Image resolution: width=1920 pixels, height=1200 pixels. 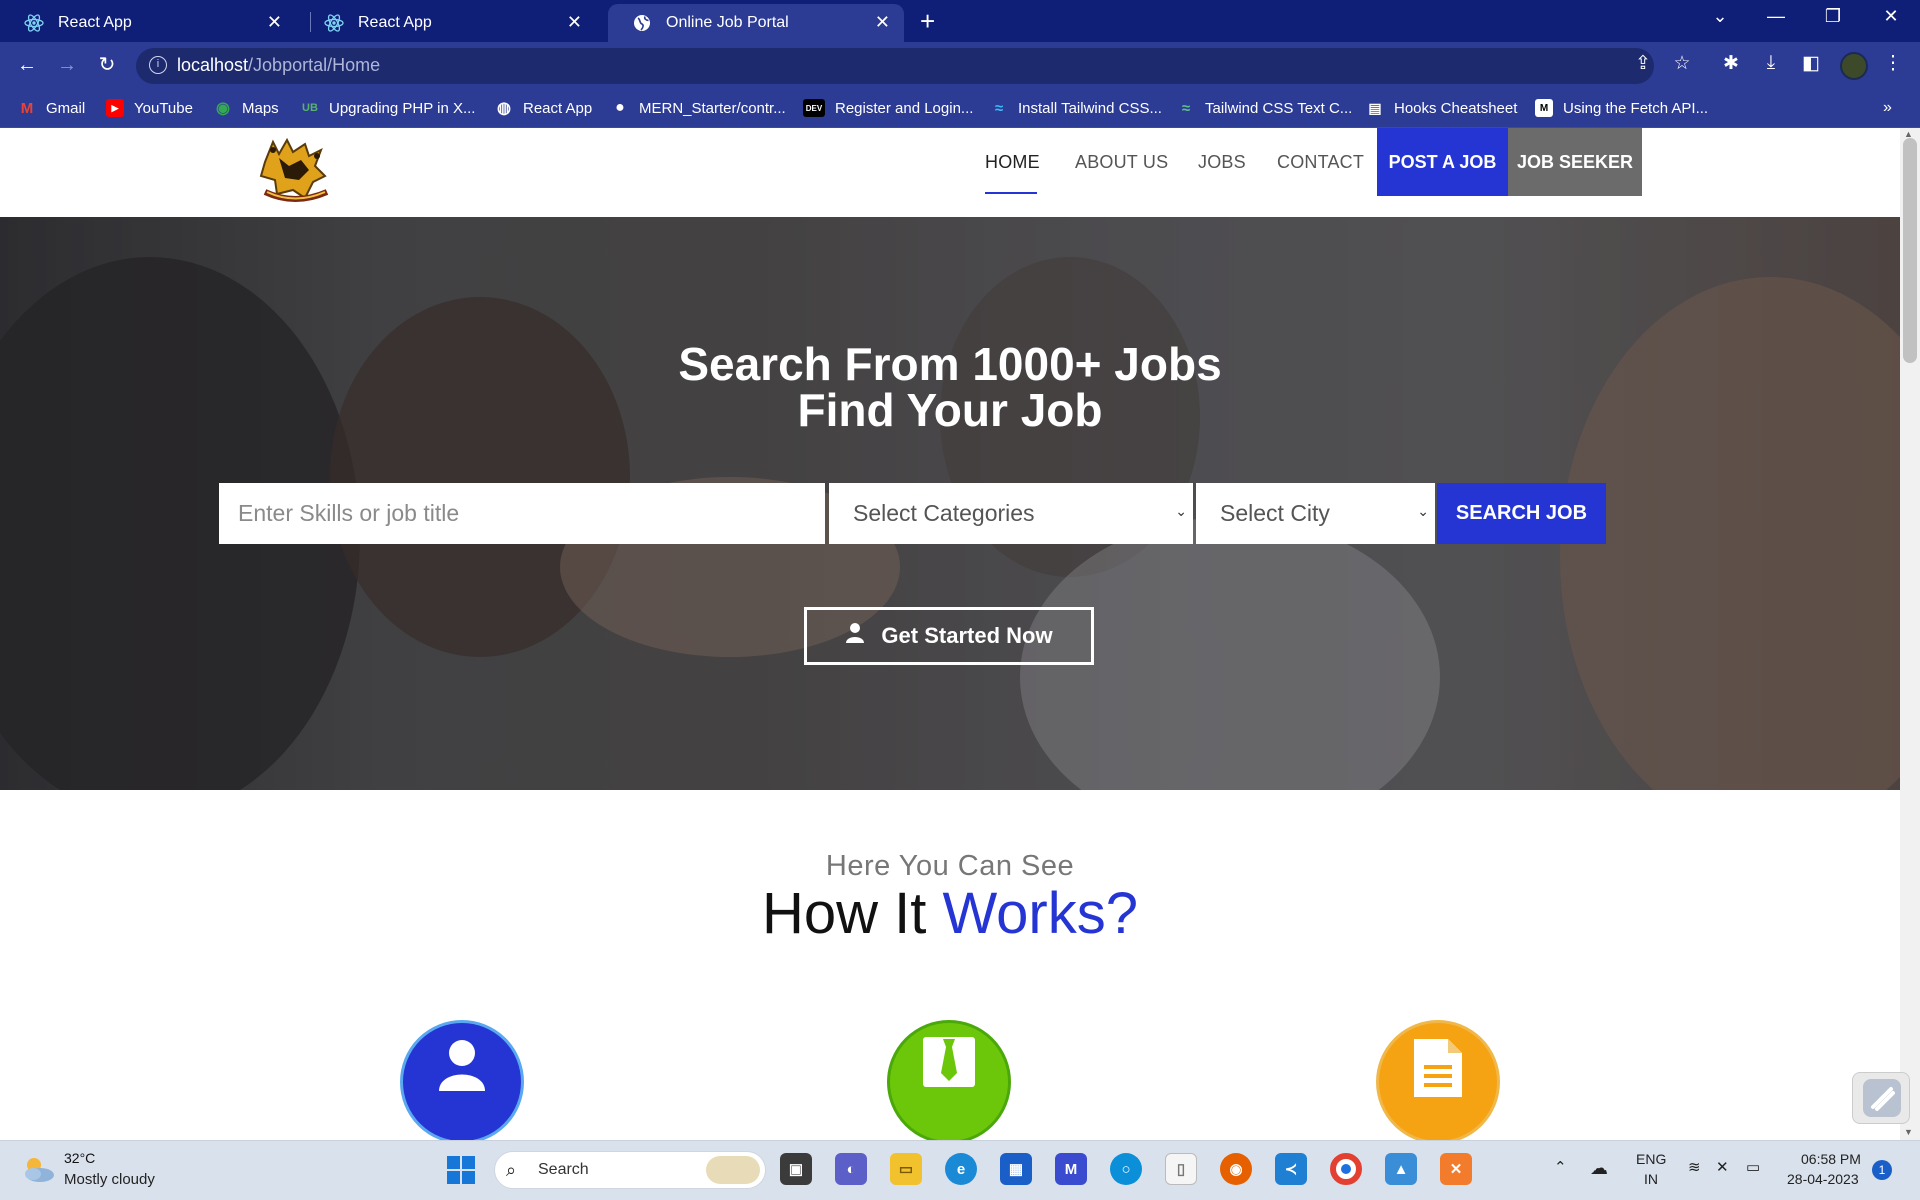 I want to click on side-panel-icon: ◧, so click(x=1811, y=66).